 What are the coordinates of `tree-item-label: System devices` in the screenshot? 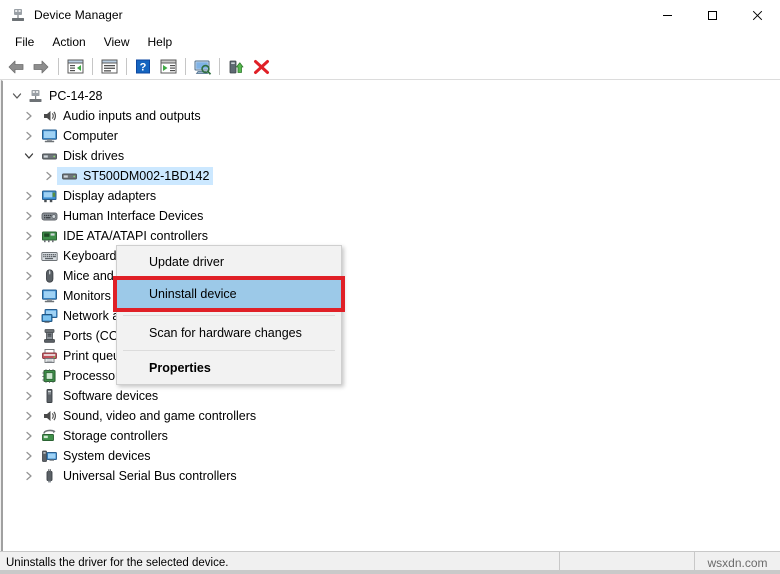 It's located at (107, 456).